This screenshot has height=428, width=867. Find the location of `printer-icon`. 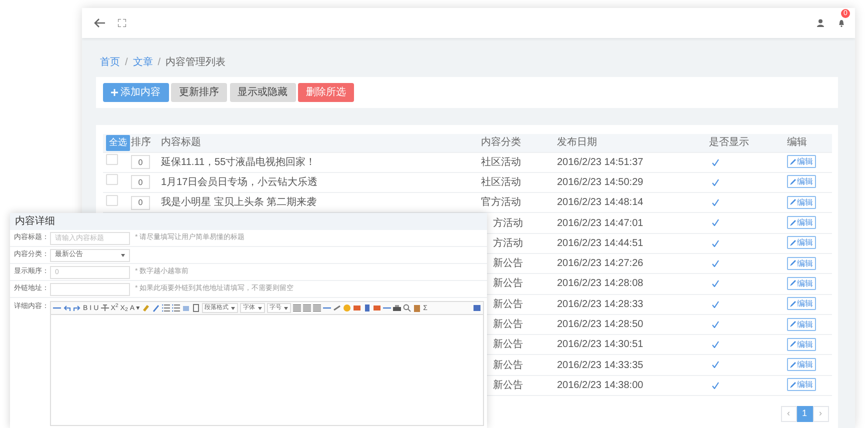

printer-icon is located at coordinates (397, 308).